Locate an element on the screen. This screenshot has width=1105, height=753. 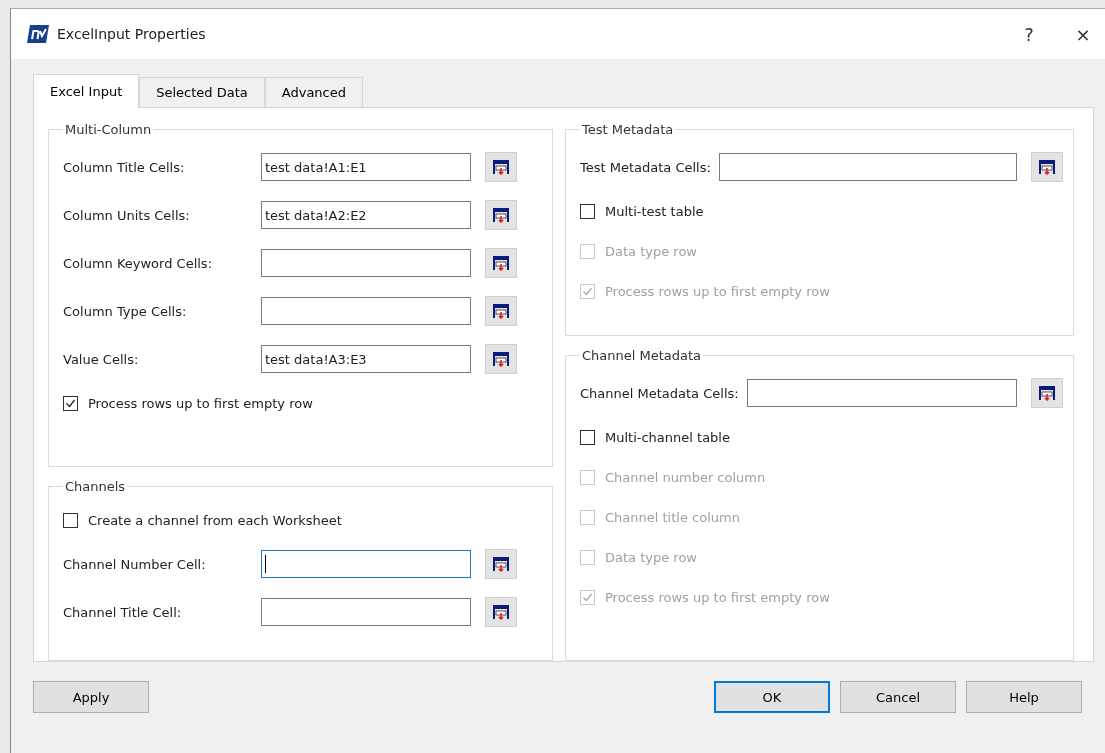
field-label: Value Cells: is located at coordinates (101, 359).